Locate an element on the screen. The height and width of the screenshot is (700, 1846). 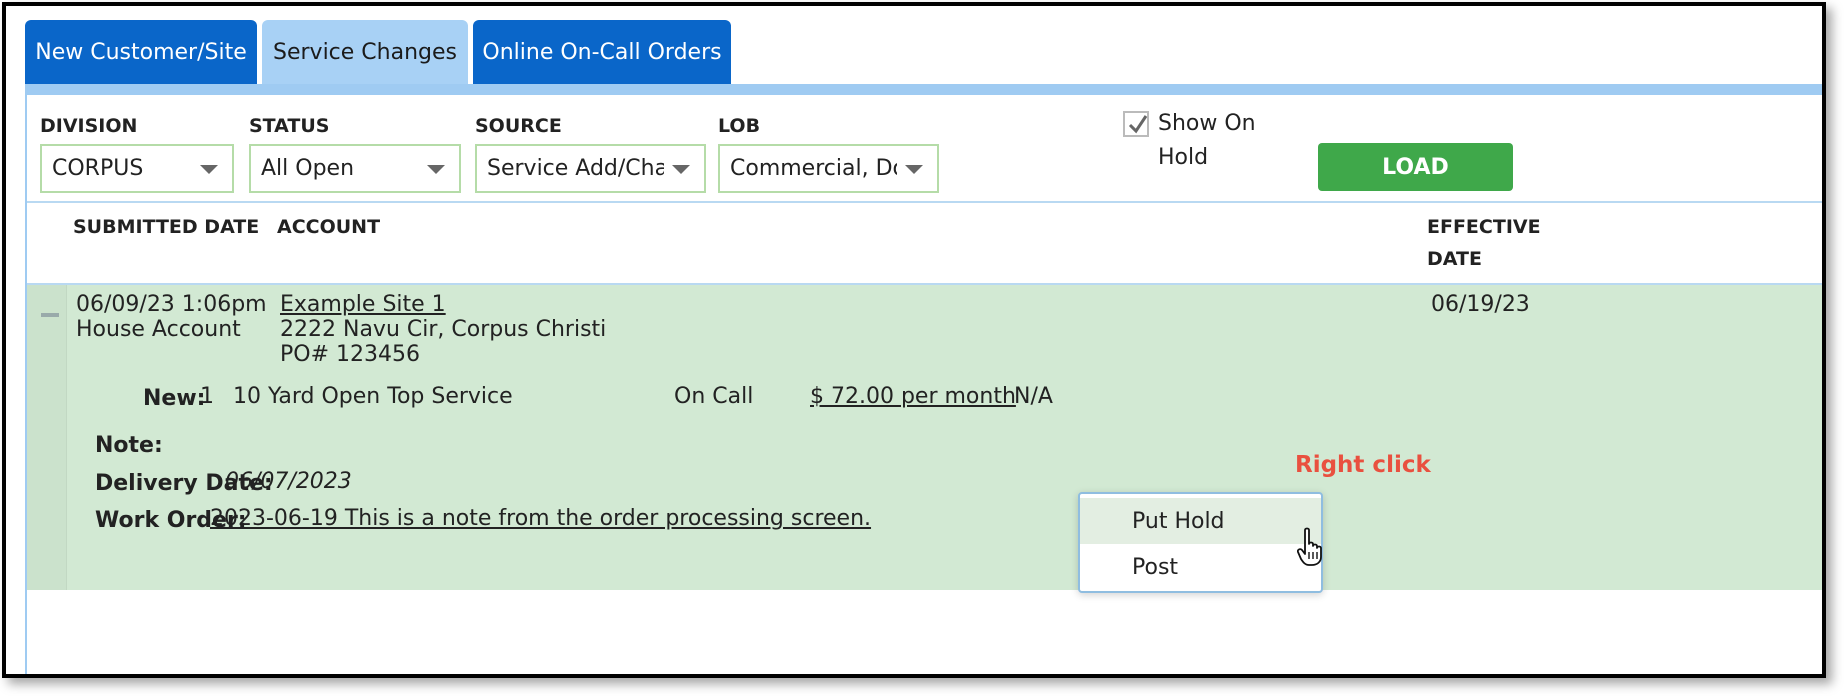
load-button: LOAD is located at coordinates (1415, 167).